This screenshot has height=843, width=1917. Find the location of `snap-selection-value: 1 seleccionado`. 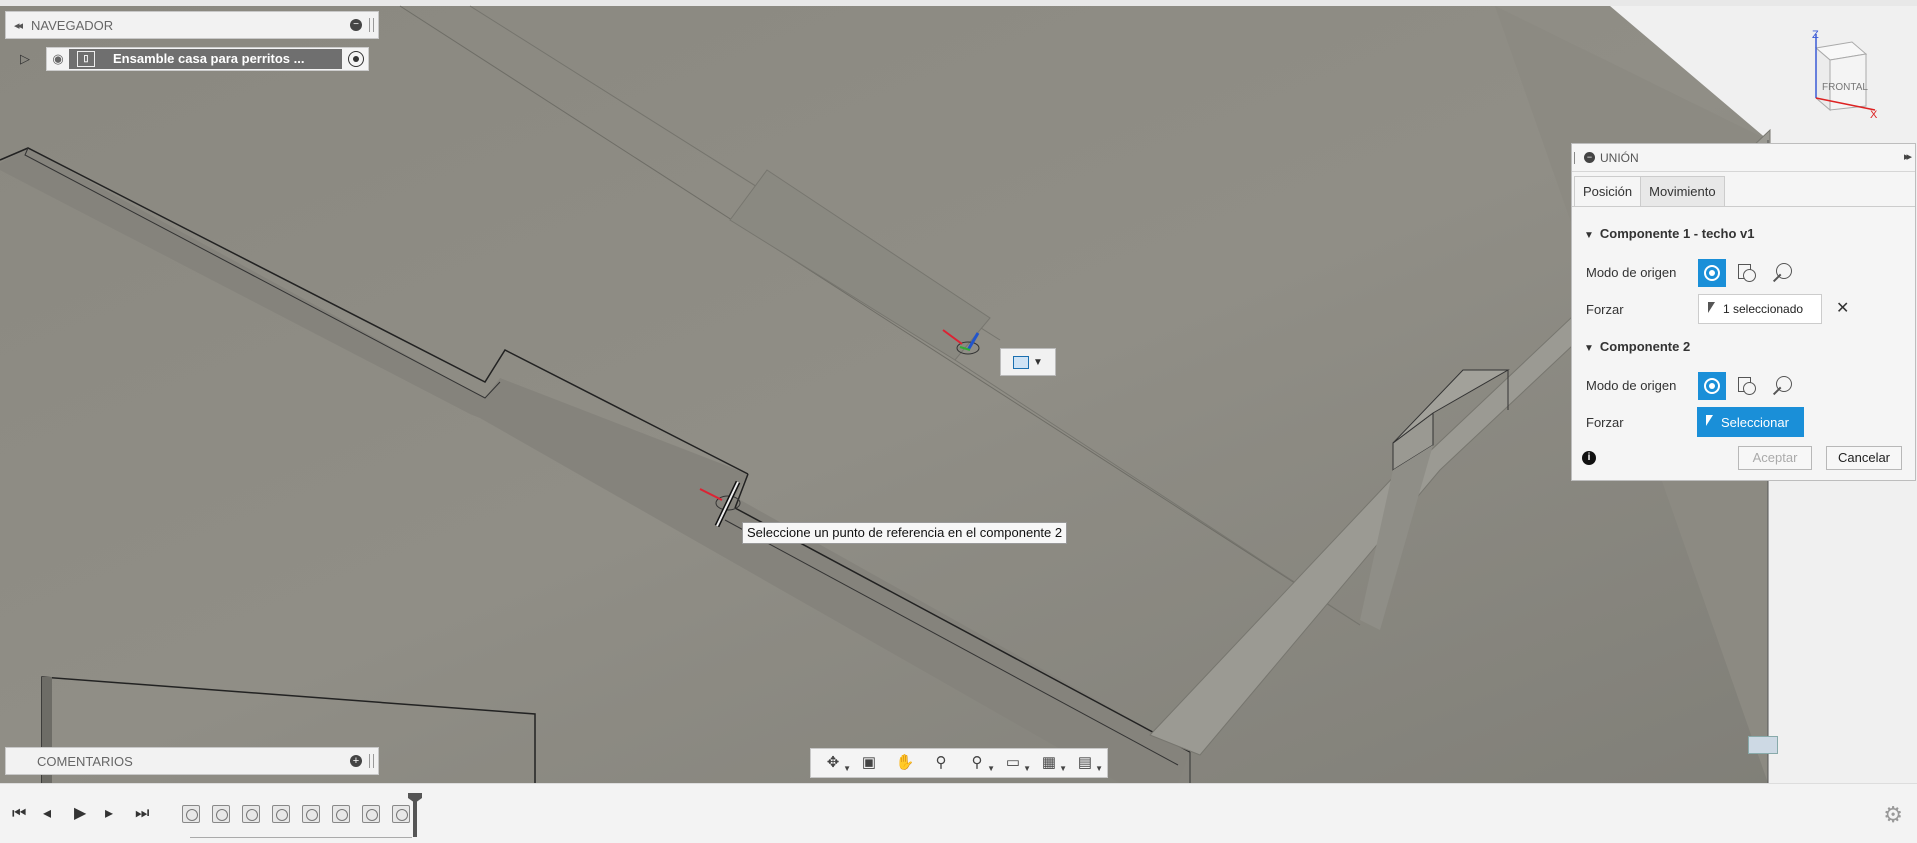

snap-selection-value: 1 seleccionado is located at coordinates (1763, 309).